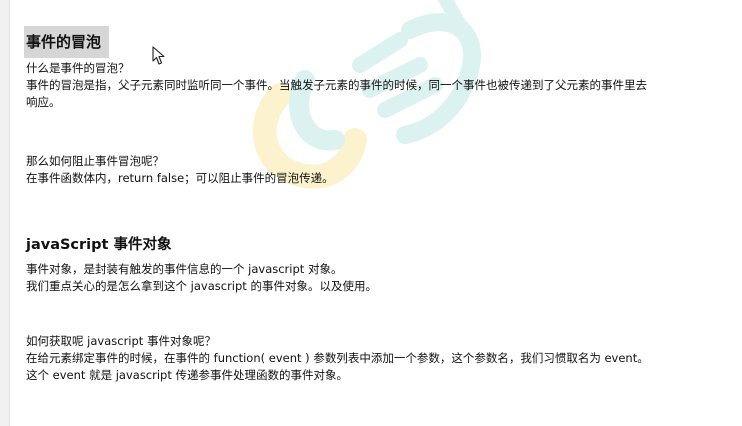 The height and width of the screenshot is (426, 742). Describe the element at coordinates (67, 42) in the screenshot. I see `section-title-bubbling: 事件的冒泡` at that location.